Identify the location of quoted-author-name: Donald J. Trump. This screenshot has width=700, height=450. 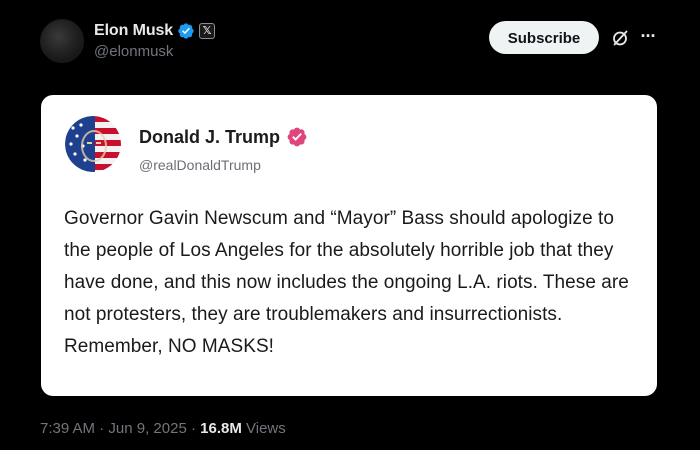
(210, 136).